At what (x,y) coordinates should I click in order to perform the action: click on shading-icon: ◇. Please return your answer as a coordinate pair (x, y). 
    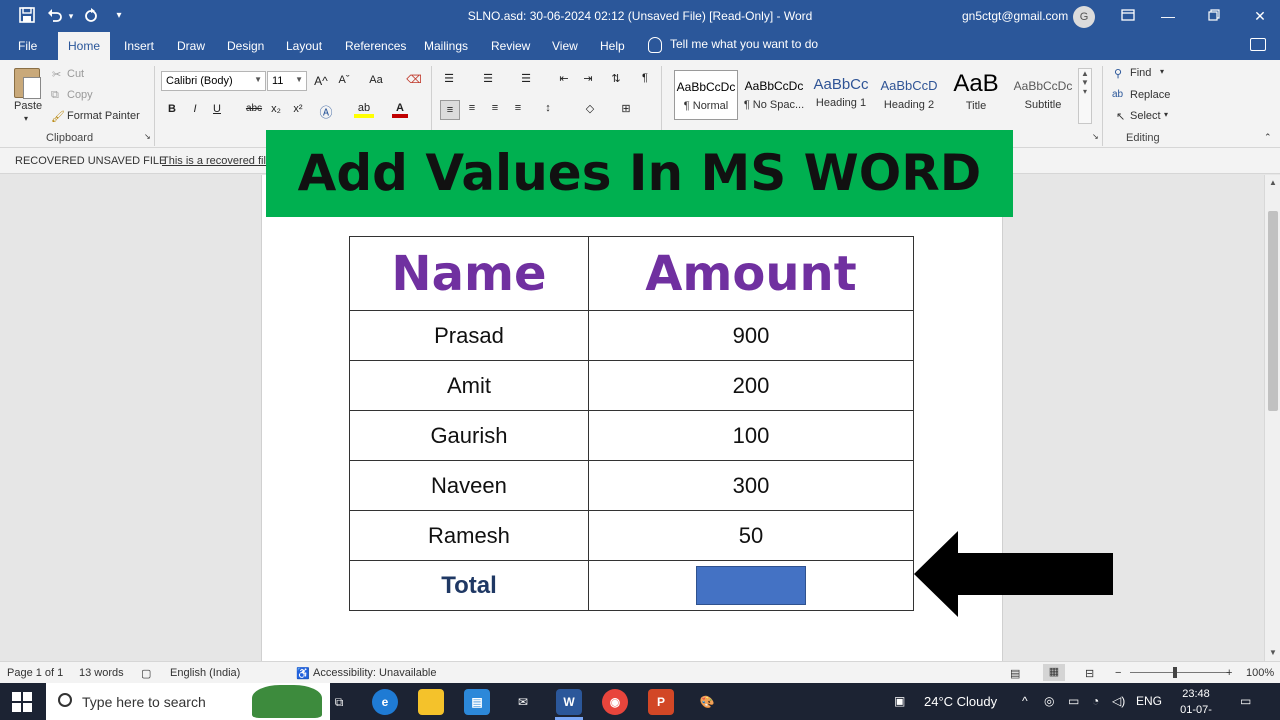
    Looking at the image, I should click on (590, 108).